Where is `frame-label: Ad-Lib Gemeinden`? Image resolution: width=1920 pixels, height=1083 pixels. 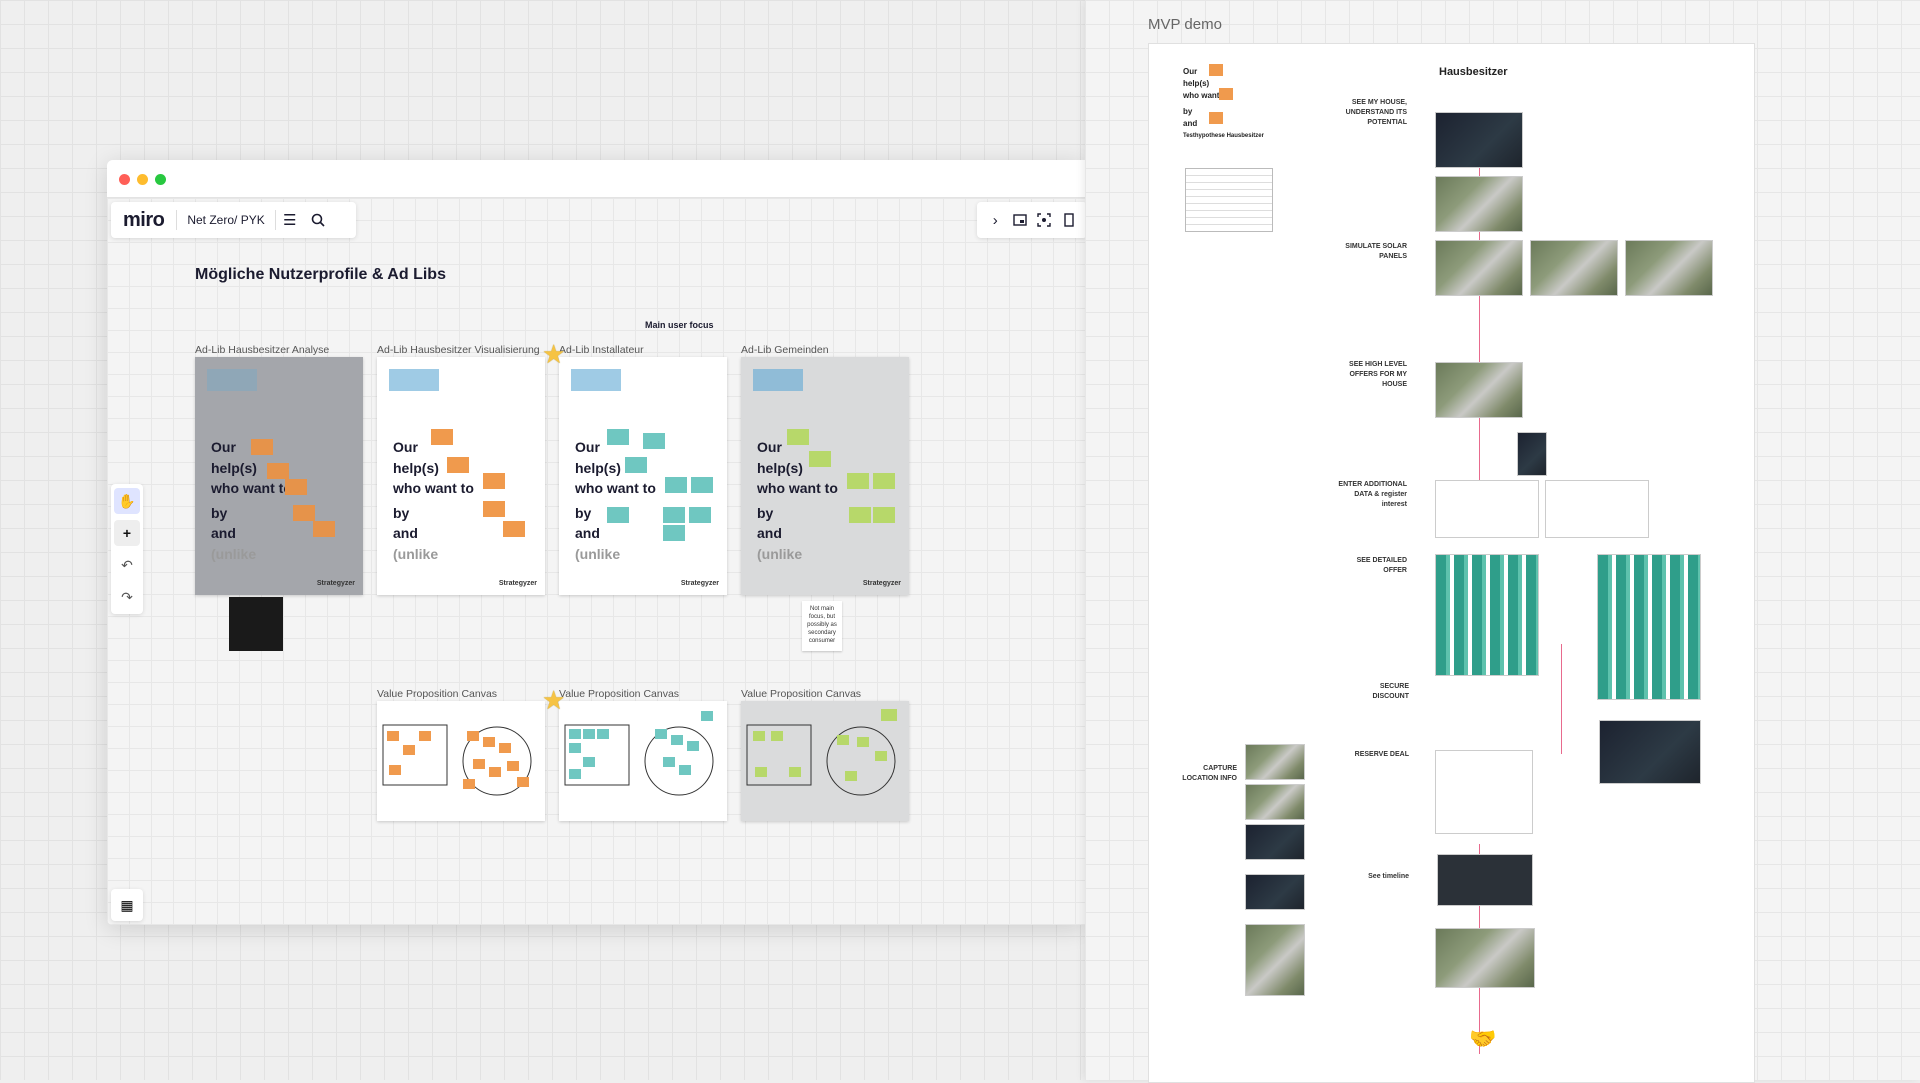
frame-label: Ad-Lib Gemeinden is located at coordinates (785, 350).